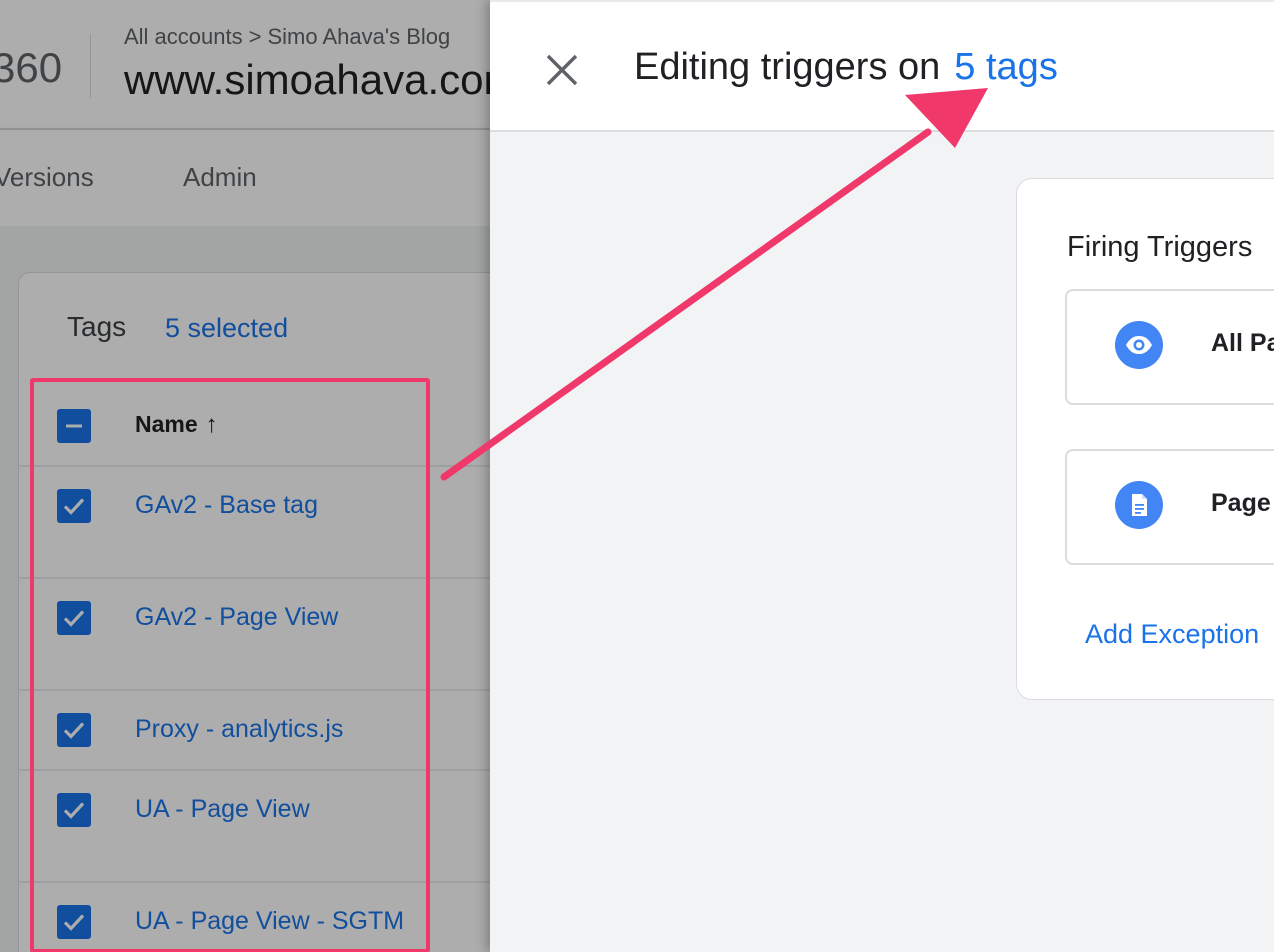 The image size is (1274, 952). Describe the element at coordinates (787, 67) in the screenshot. I see `panel-title-text: Editing triggers on` at that location.